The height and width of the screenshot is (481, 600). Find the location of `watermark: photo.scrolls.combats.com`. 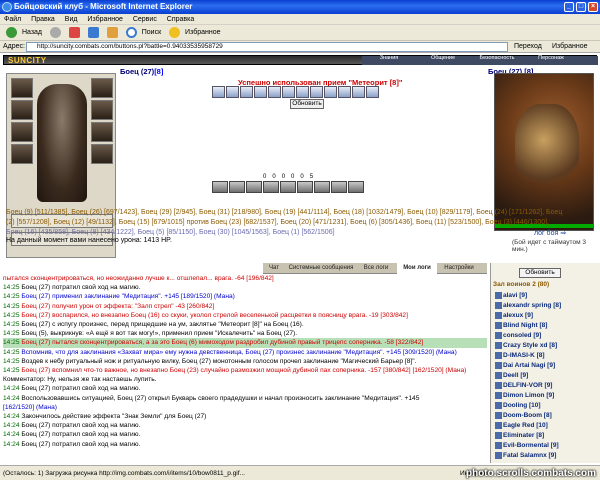

watermark: photo.scrolls.combats.com is located at coordinates (530, 473).